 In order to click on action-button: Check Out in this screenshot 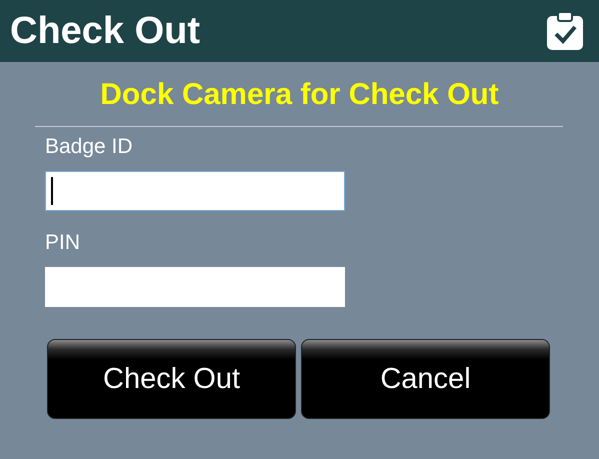, I will do `click(171, 379)`.